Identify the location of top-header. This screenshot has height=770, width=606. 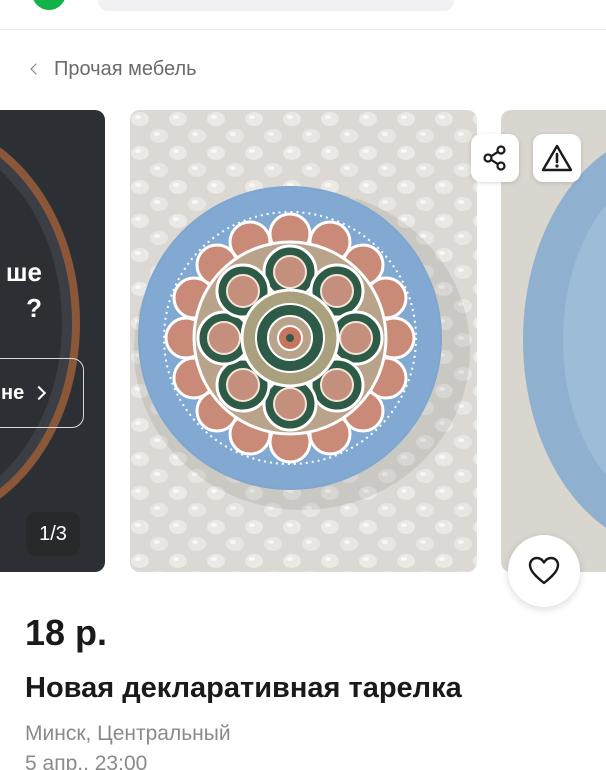
(303, 15).